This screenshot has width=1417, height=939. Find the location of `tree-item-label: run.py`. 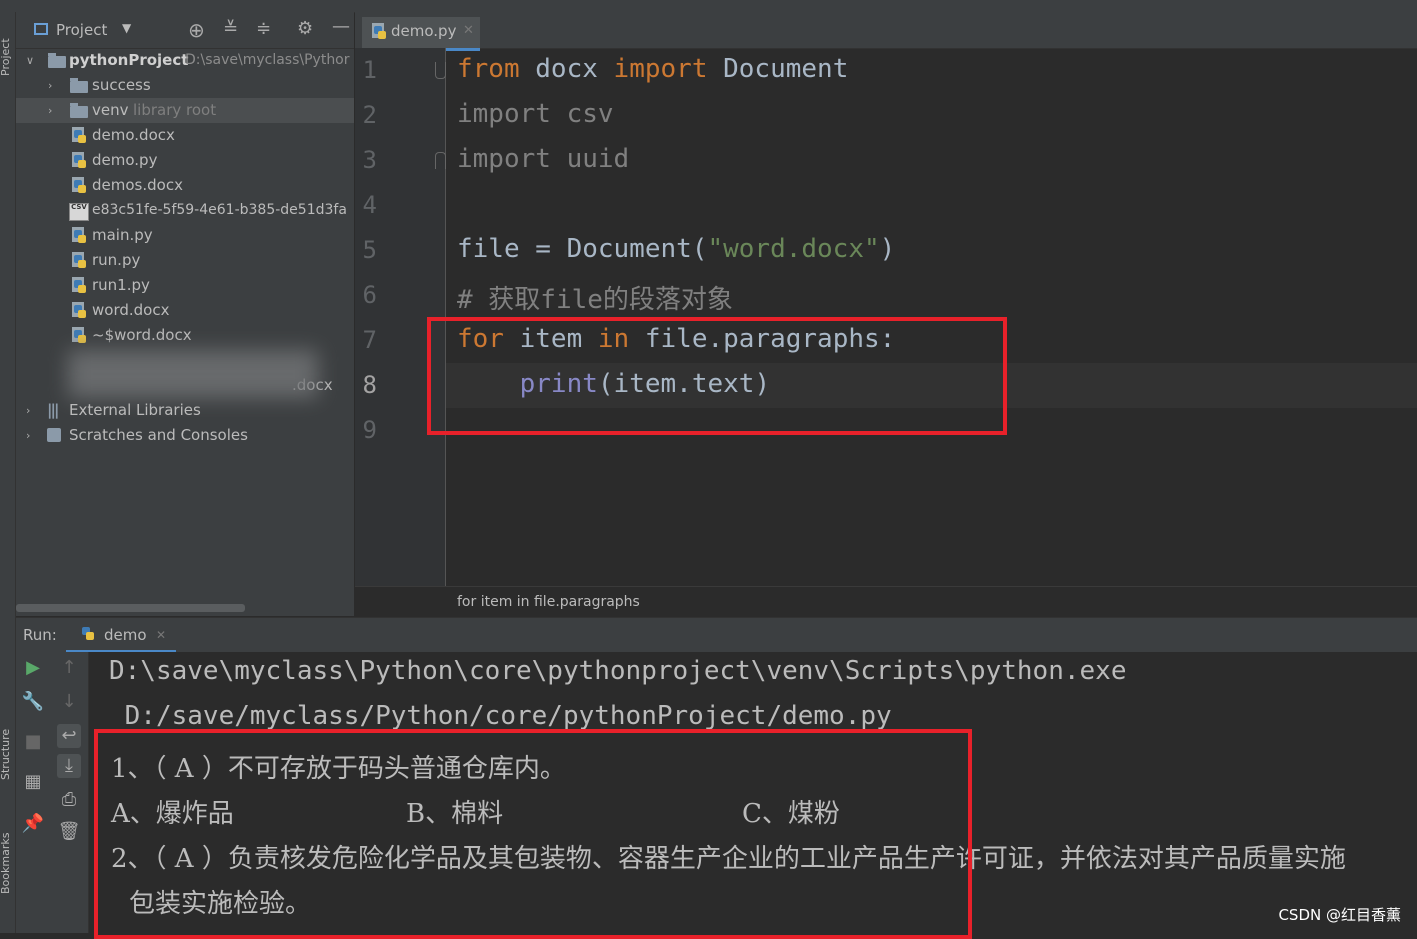

tree-item-label: run.py is located at coordinates (116, 260).